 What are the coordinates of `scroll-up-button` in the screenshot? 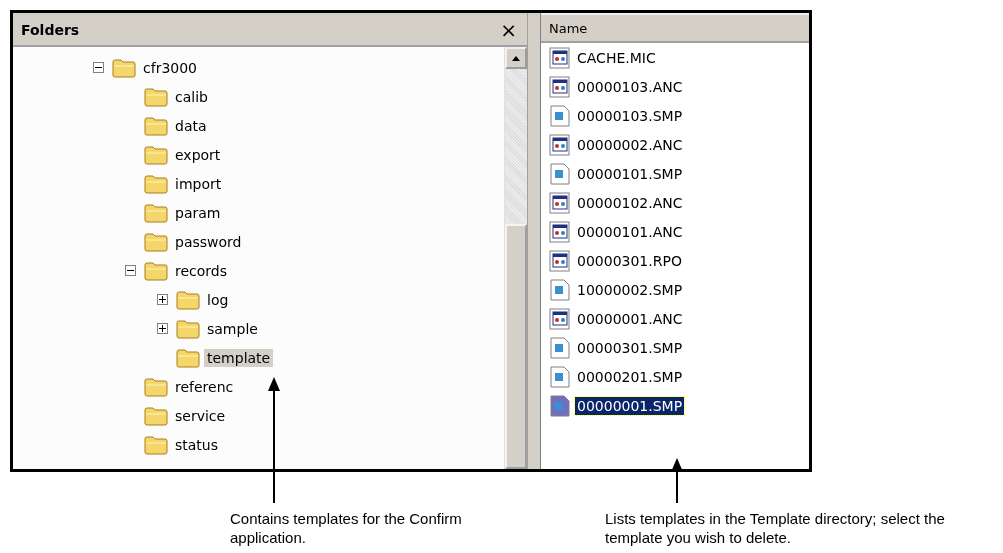 It's located at (516, 58).